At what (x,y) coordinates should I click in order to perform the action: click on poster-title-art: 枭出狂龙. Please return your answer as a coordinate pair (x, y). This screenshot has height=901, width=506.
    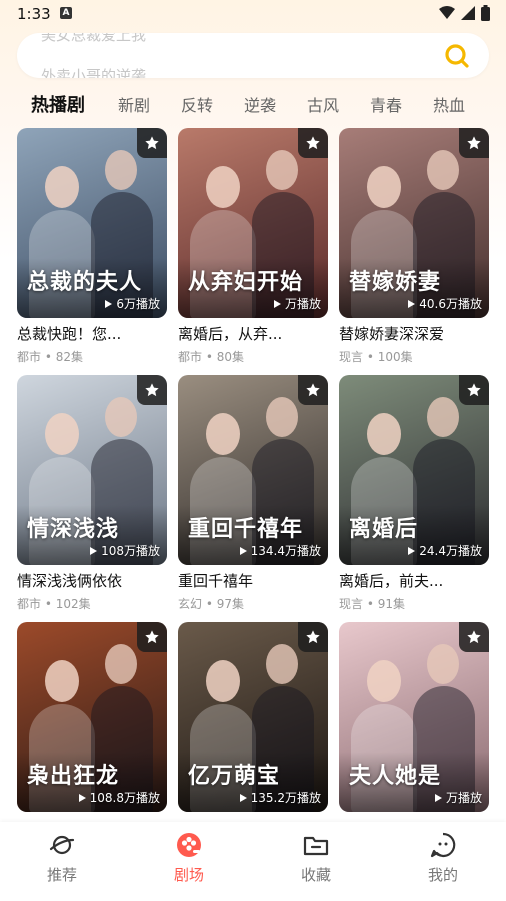
    Looking at the image, I should click on (73, 776).